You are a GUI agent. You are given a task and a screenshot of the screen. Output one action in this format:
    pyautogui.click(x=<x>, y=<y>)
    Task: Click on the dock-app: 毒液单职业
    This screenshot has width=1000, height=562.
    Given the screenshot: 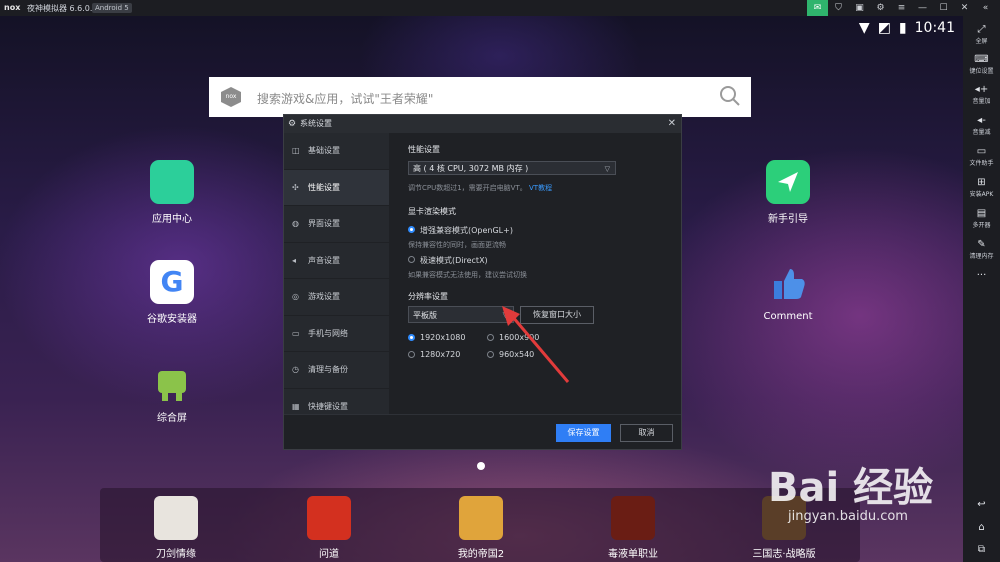 What is the action you would take?
    pyautogui.click(x=633, y=528)
    